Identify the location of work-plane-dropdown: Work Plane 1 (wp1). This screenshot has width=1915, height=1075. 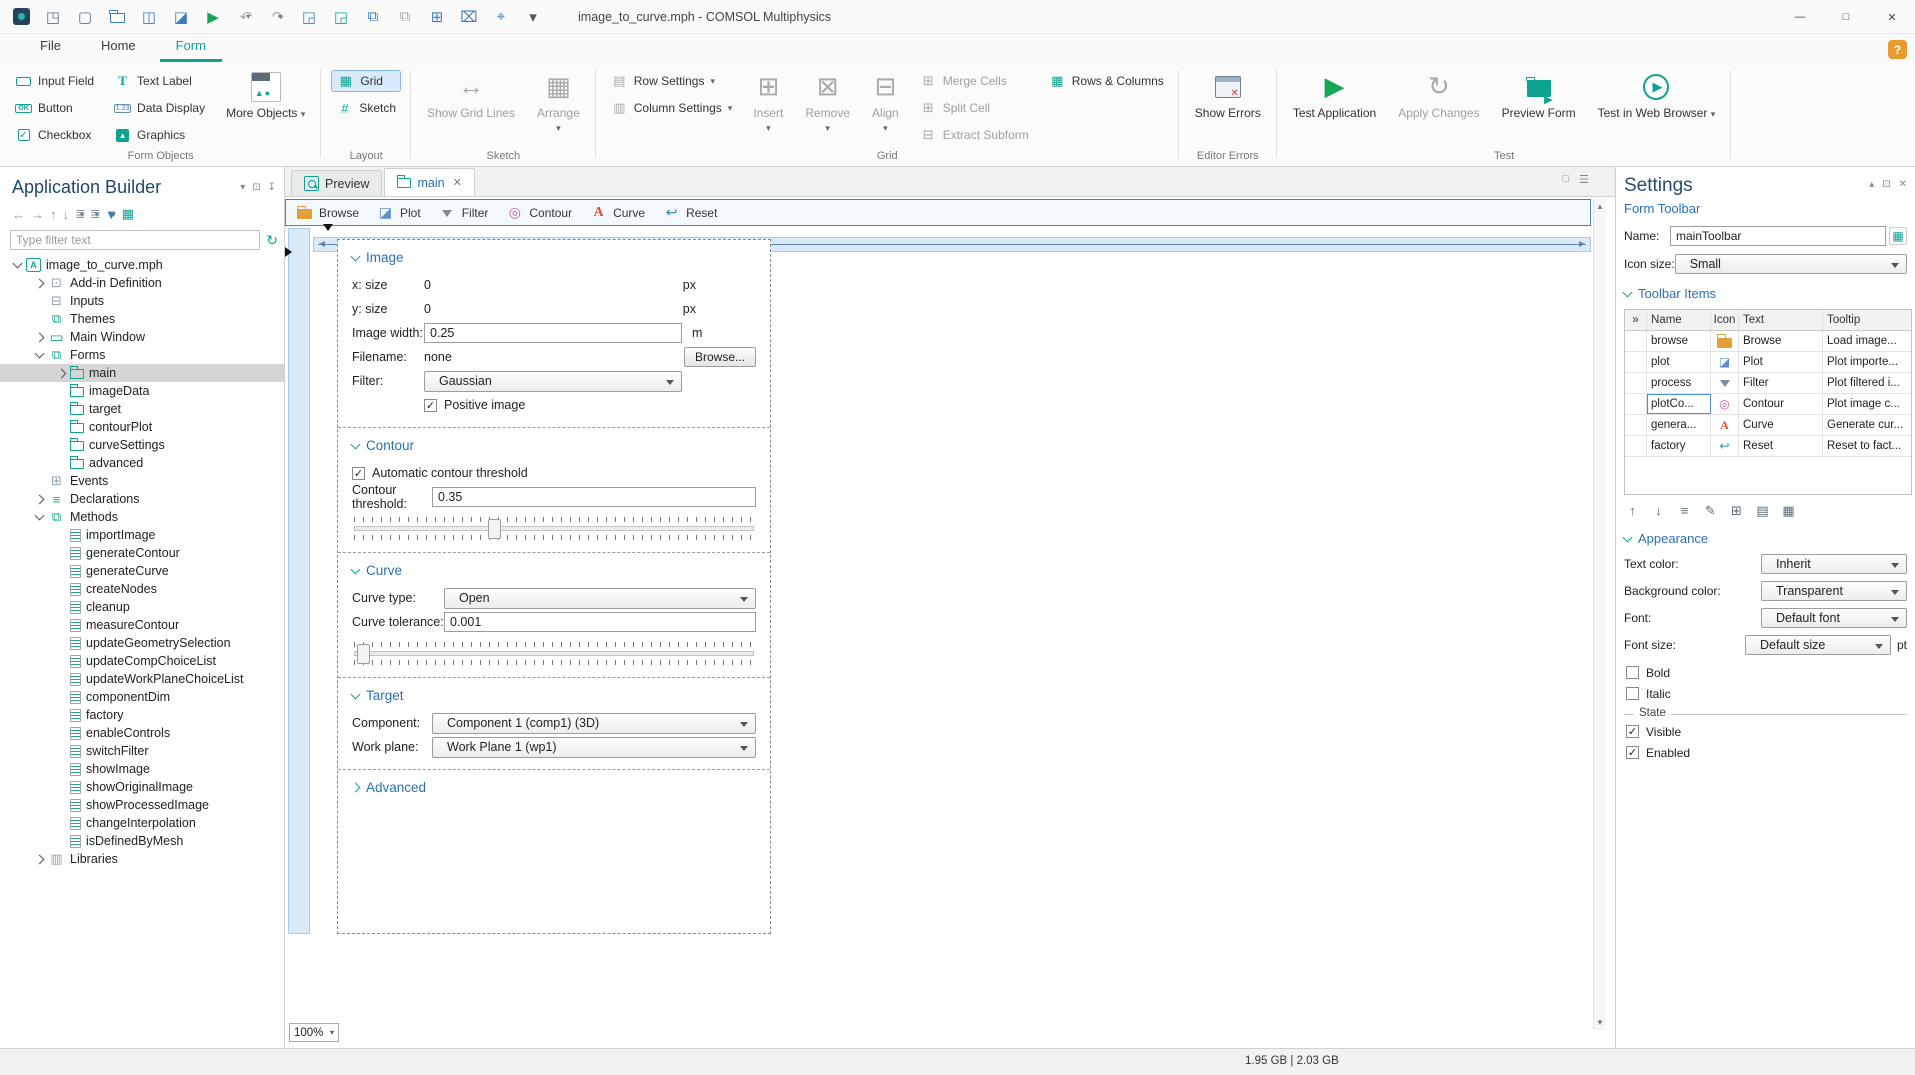
(594, 747).